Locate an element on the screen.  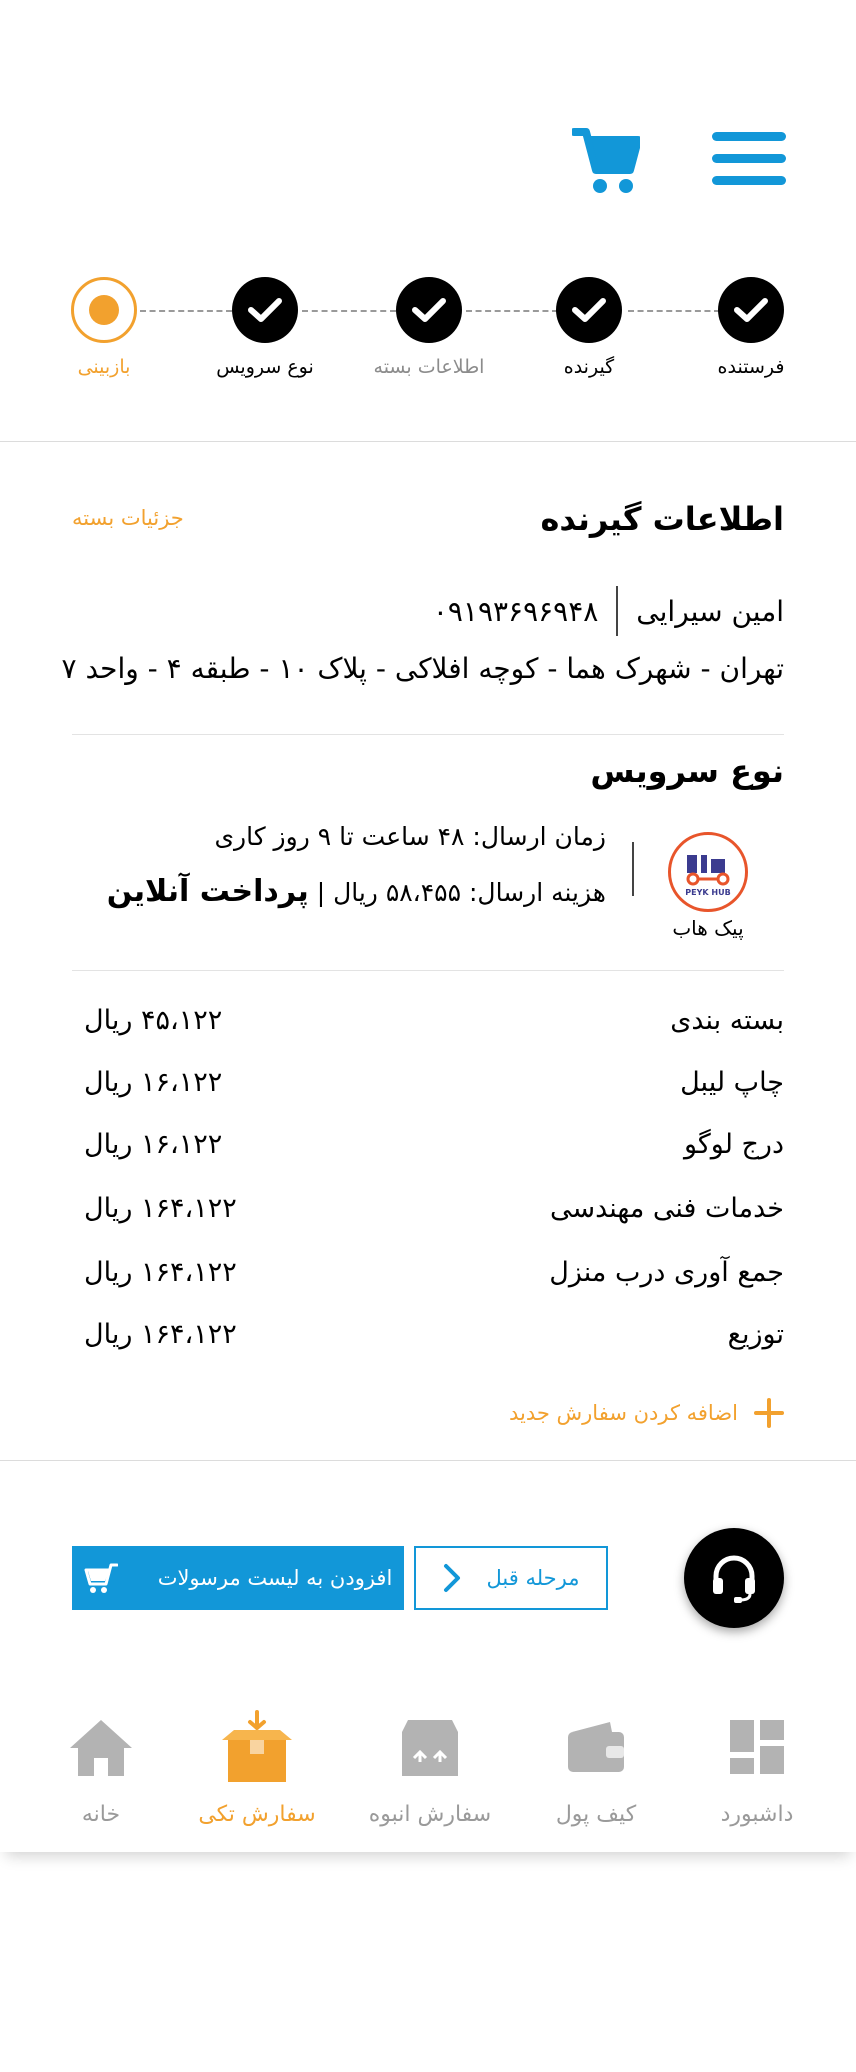
bulk-box-icon is located at coordinates (430, 1748).